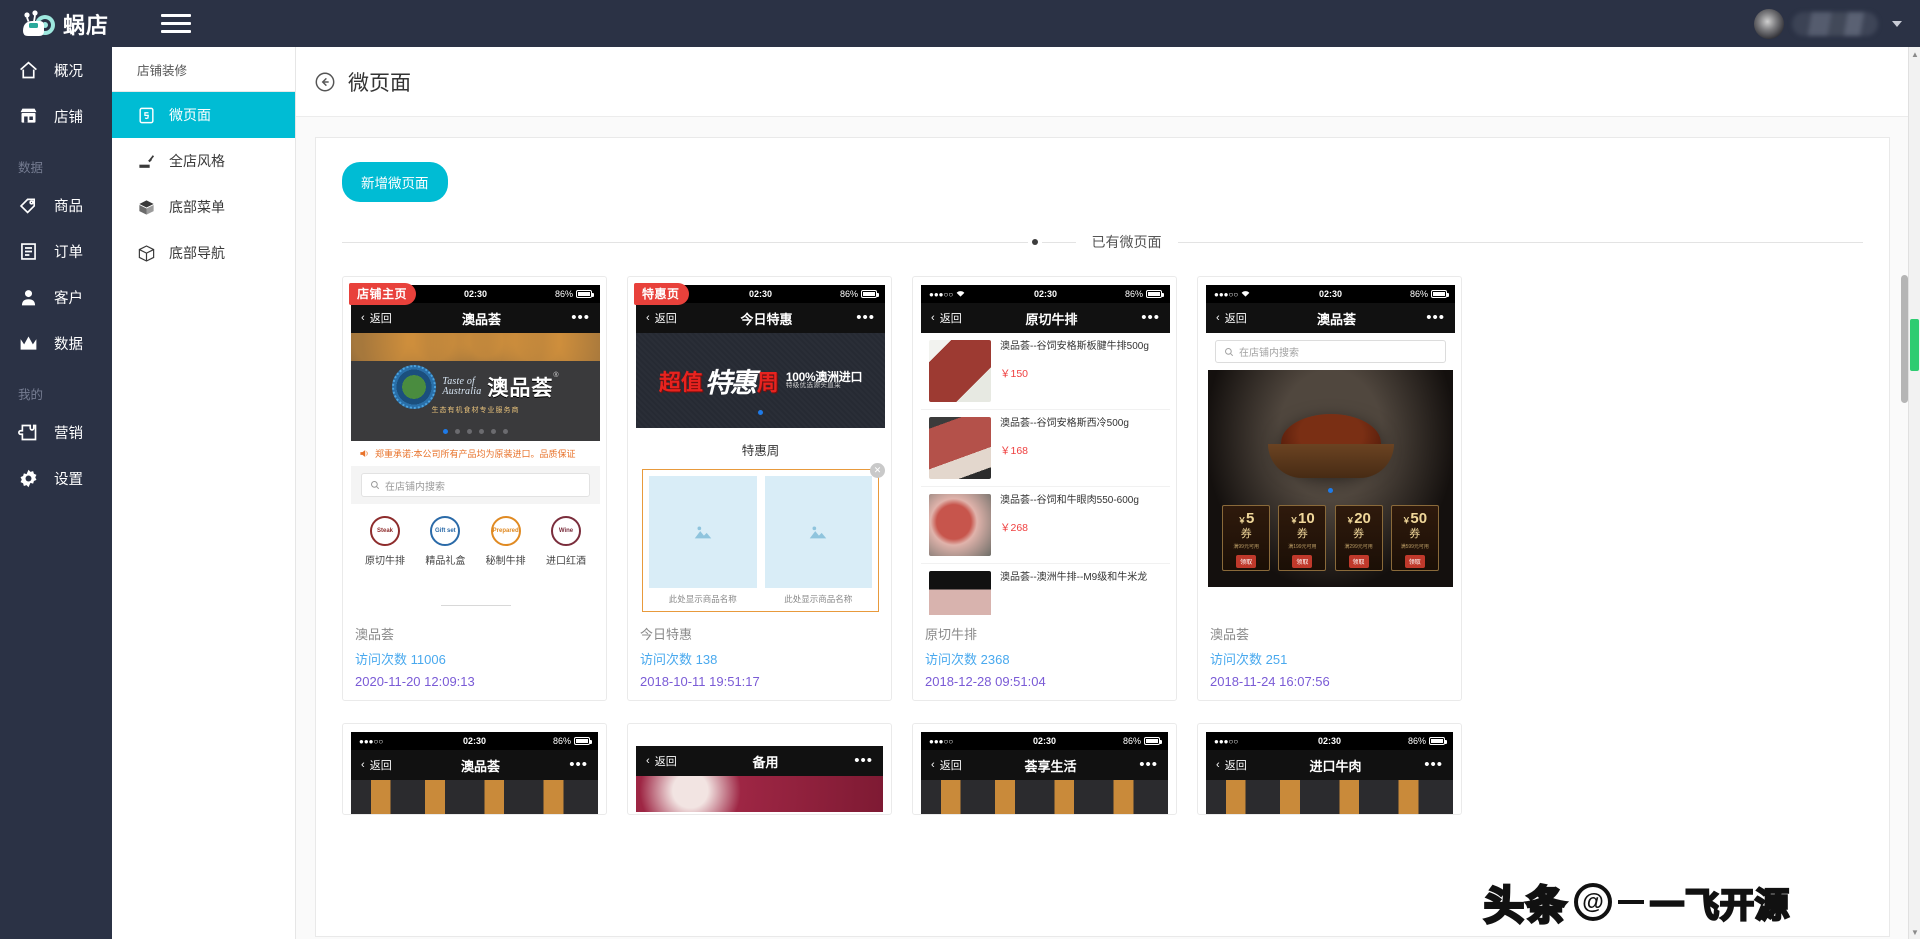  Describe the element at coordinates (1520, 242) in the screenshot. I see `divider-line-right` at that location.